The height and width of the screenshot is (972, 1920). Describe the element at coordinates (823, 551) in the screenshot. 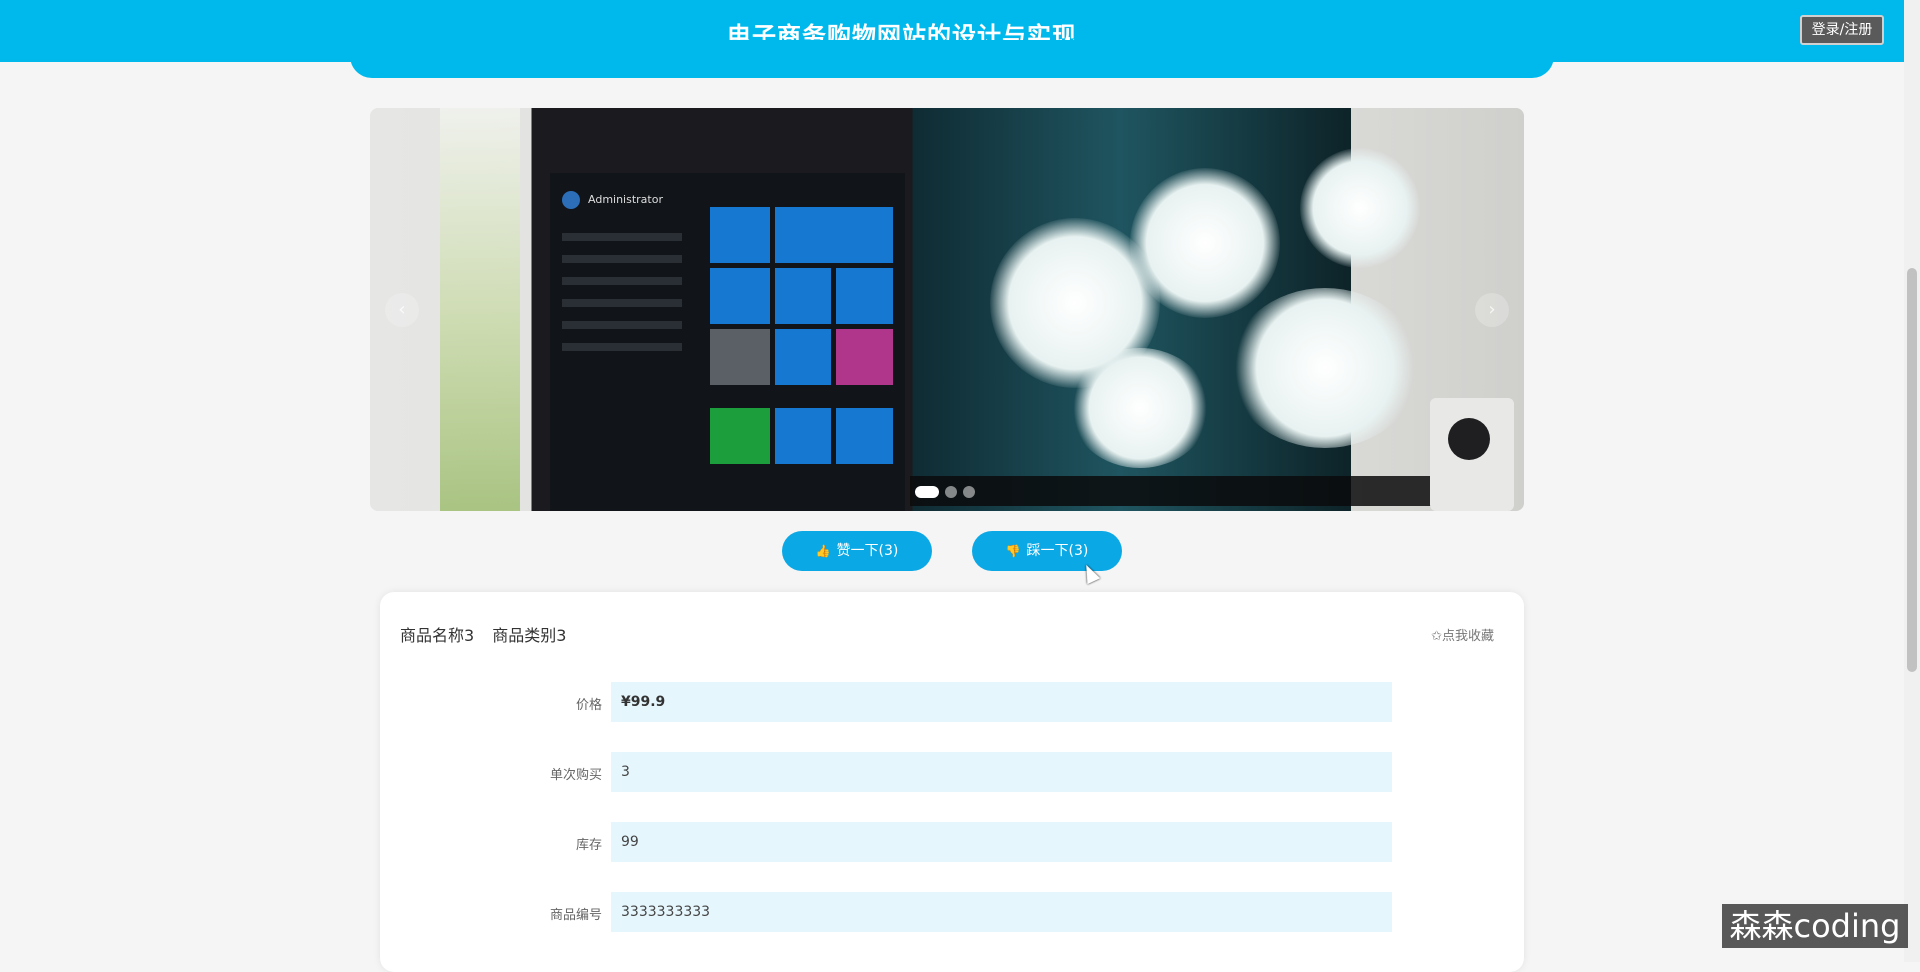

I see `thumbs-up-icon: 👍` at that location.